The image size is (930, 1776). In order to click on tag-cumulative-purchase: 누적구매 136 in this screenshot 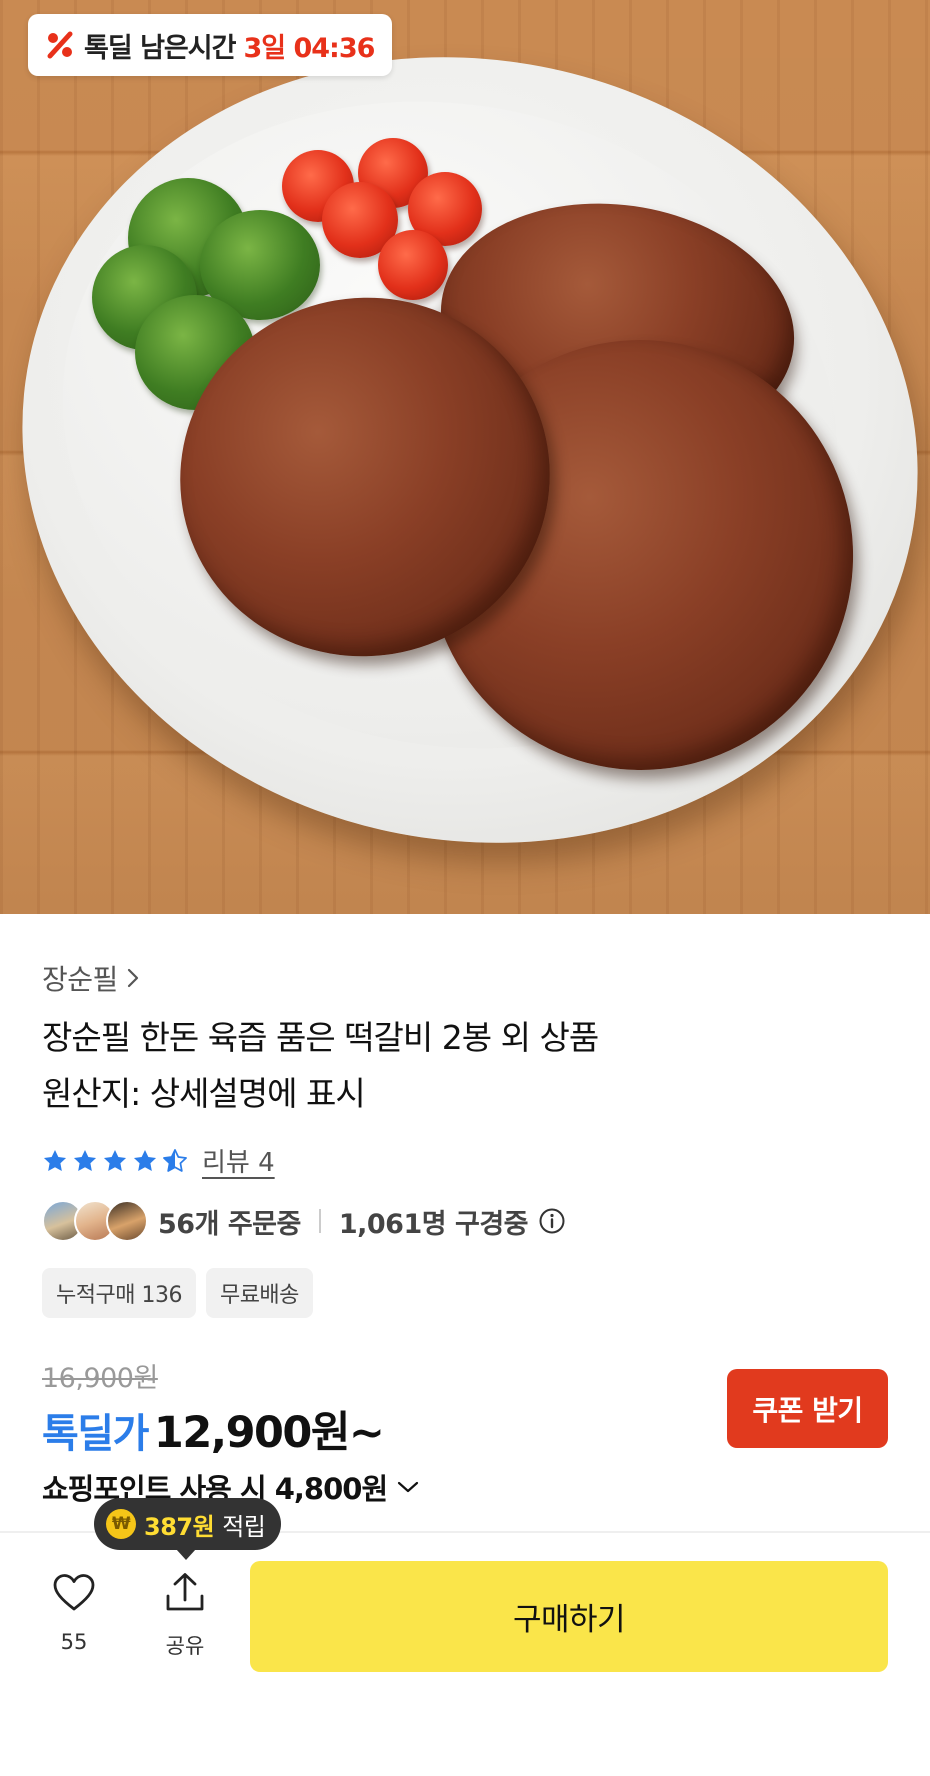, I will do `click(119, 1293)`.